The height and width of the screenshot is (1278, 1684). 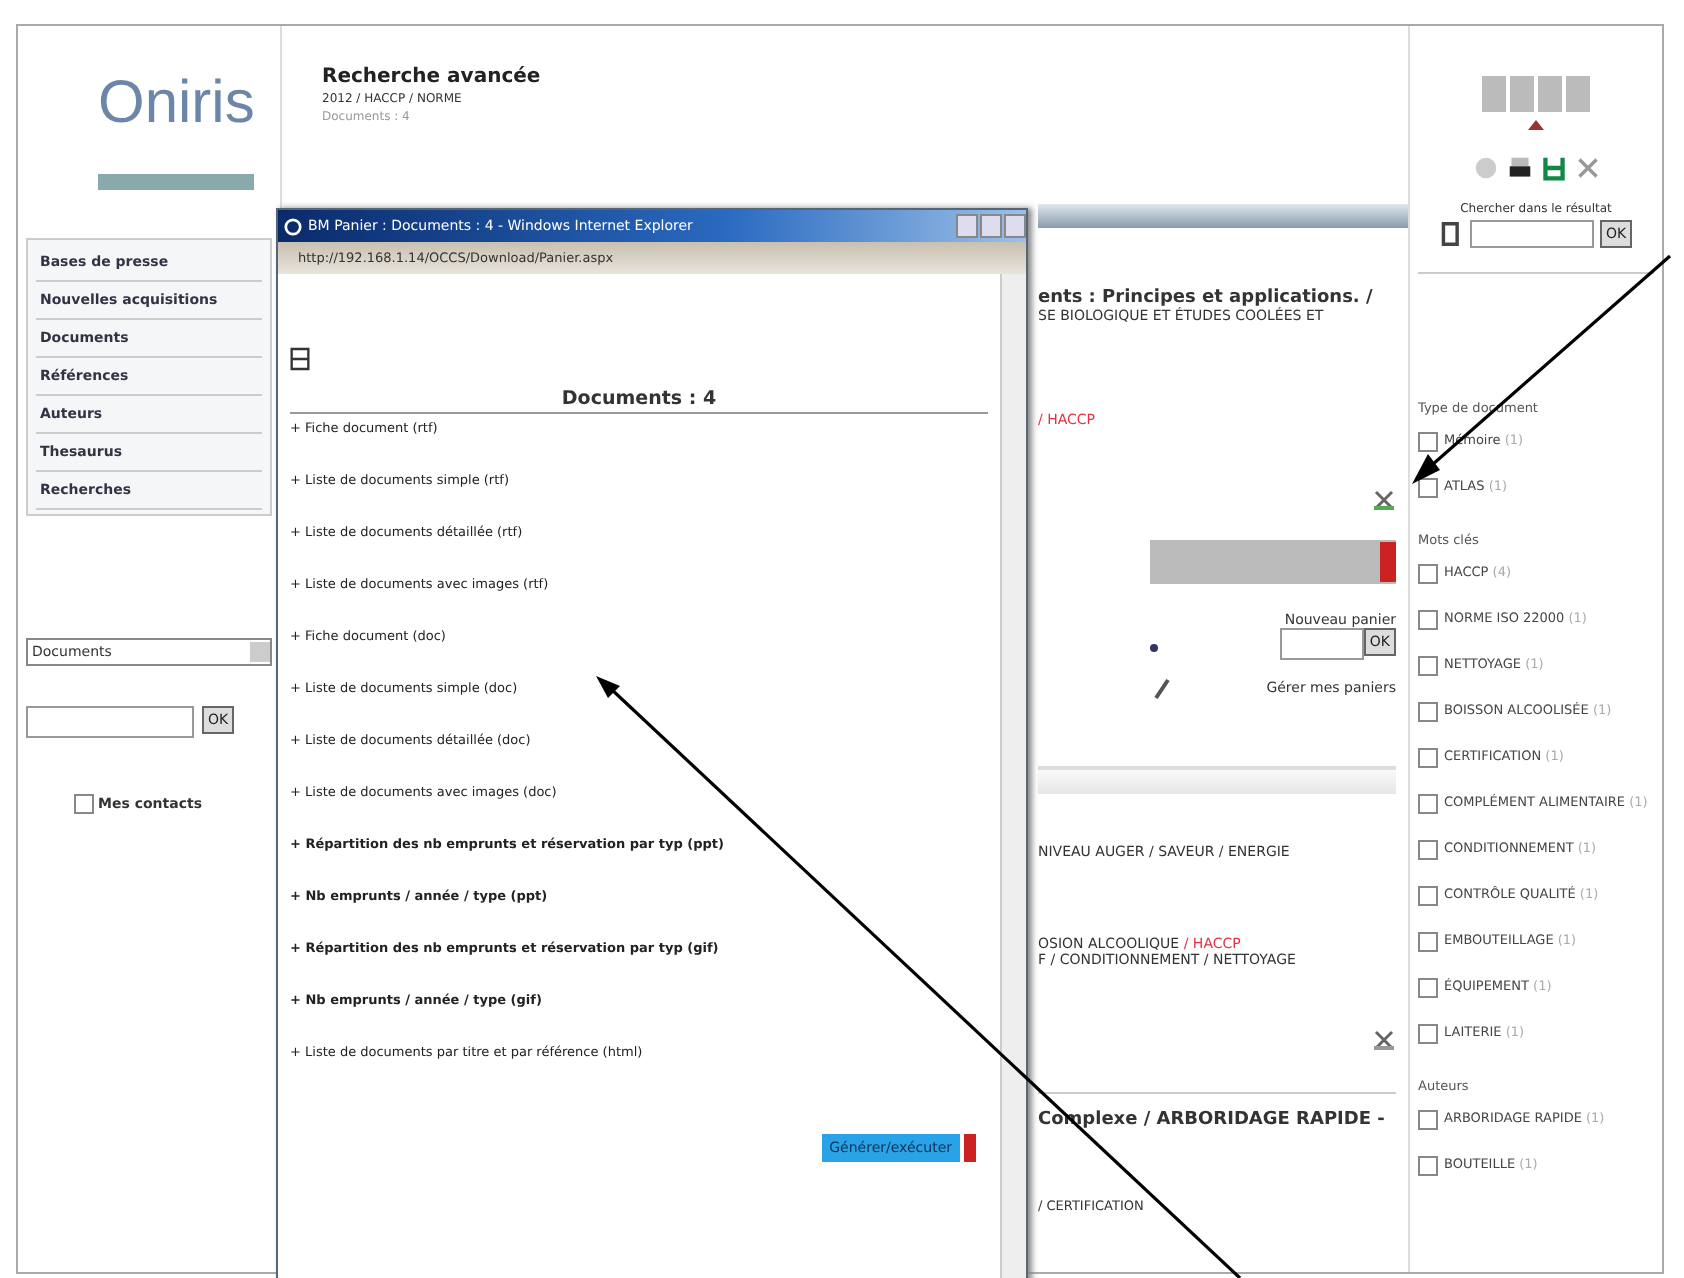 What do you see at coordinates (1451, 234) in the screenshot?
I see `document-icon` at bounding box center [1451, 234].